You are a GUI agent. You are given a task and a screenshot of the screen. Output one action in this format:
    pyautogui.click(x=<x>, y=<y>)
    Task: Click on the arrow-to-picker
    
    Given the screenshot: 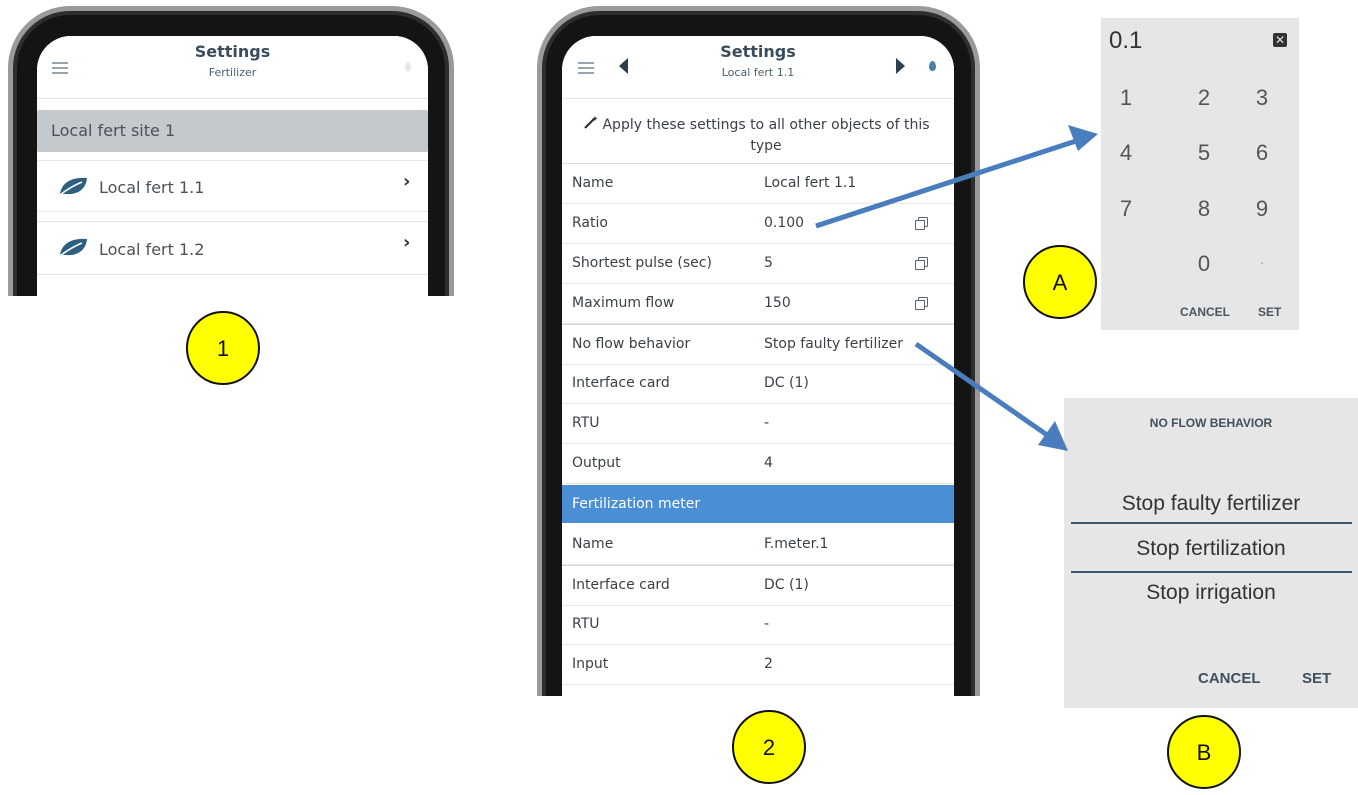 What is the action you would take?
    pyautogui.click(x=991, y=396)
    